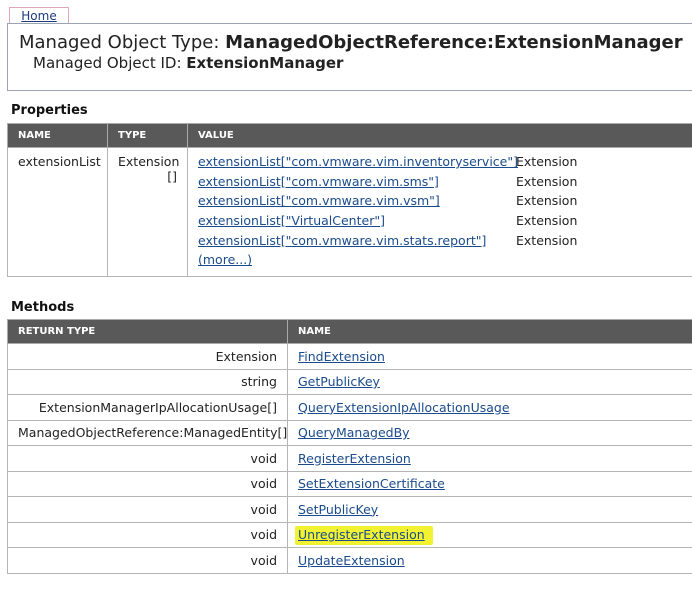 The image size is (692, 591). What do you see at coordinates (354, 458) in the screenshot?
I see `method-link: RegisterExtension` at bounding box center [354, 458].